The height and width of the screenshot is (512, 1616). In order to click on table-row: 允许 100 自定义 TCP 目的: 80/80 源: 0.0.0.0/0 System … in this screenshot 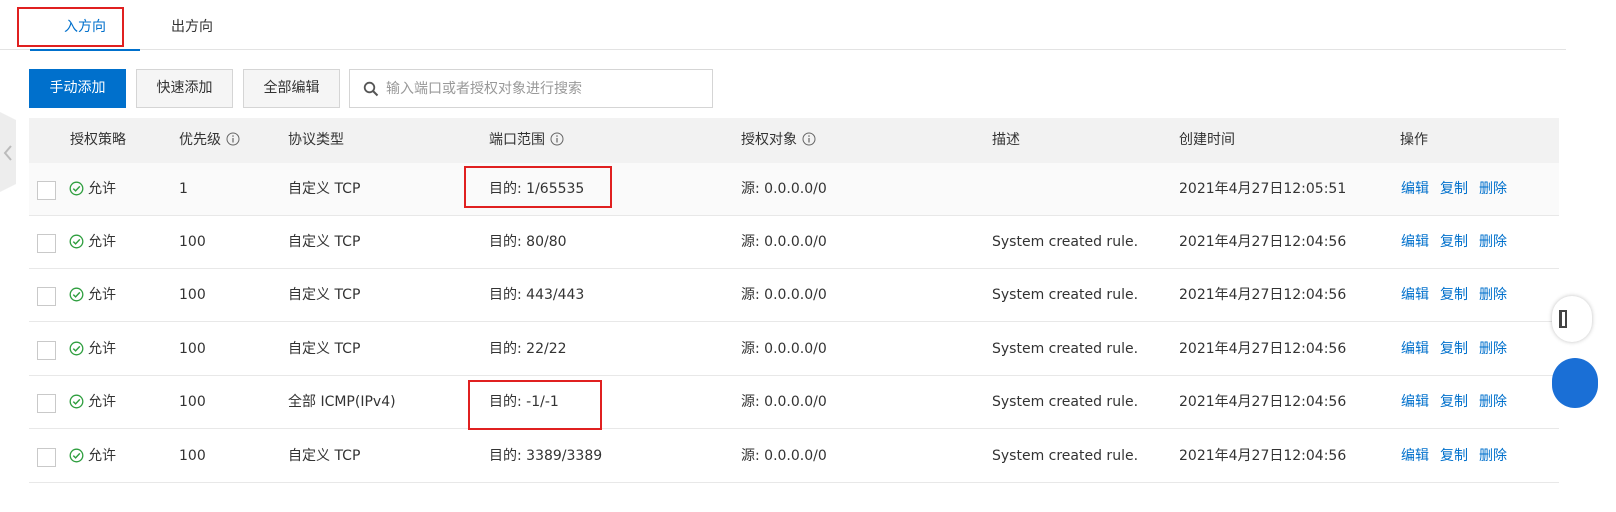, I will do `click(794, 242)`.